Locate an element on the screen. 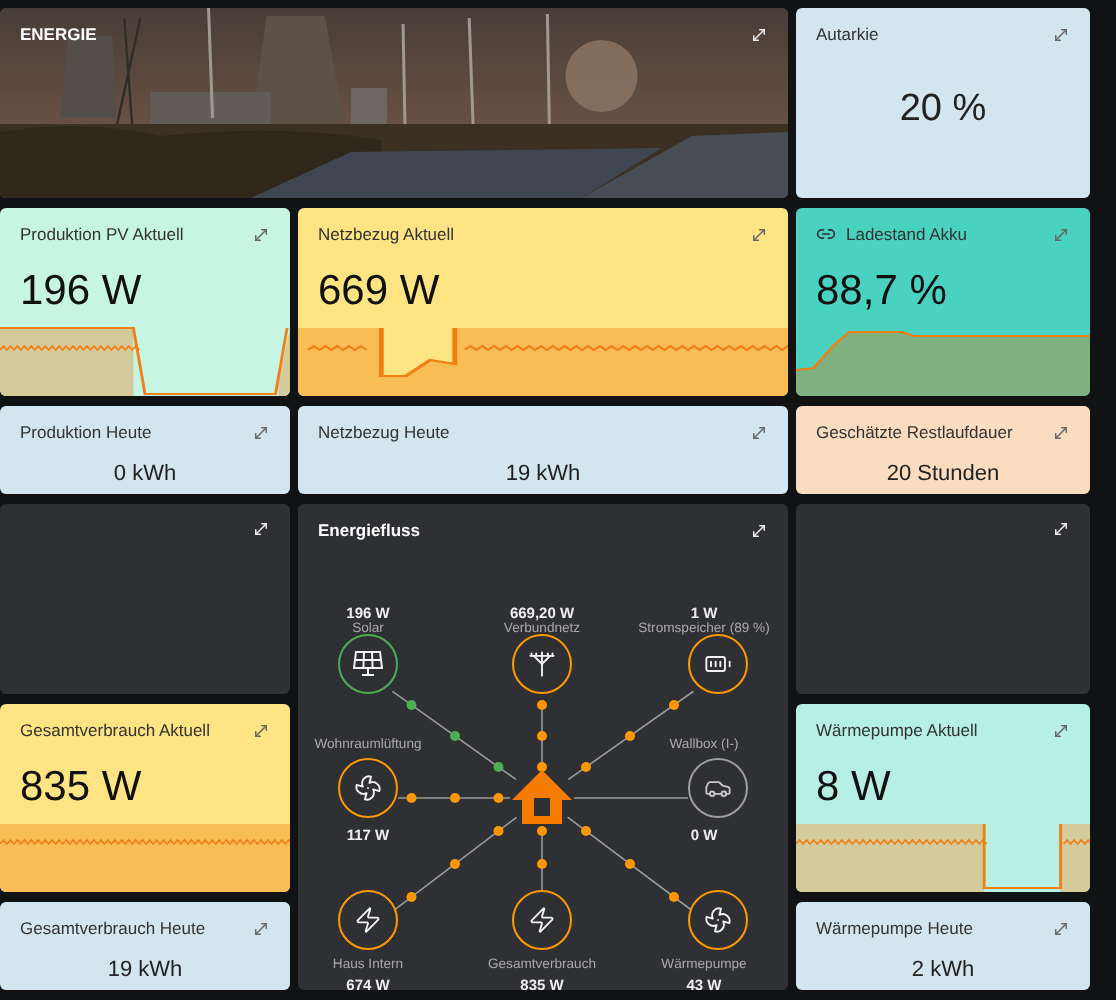 The height and width of the screenshot is (1000, 1116). current-value: 835 W is located at coordinates (82, 788).